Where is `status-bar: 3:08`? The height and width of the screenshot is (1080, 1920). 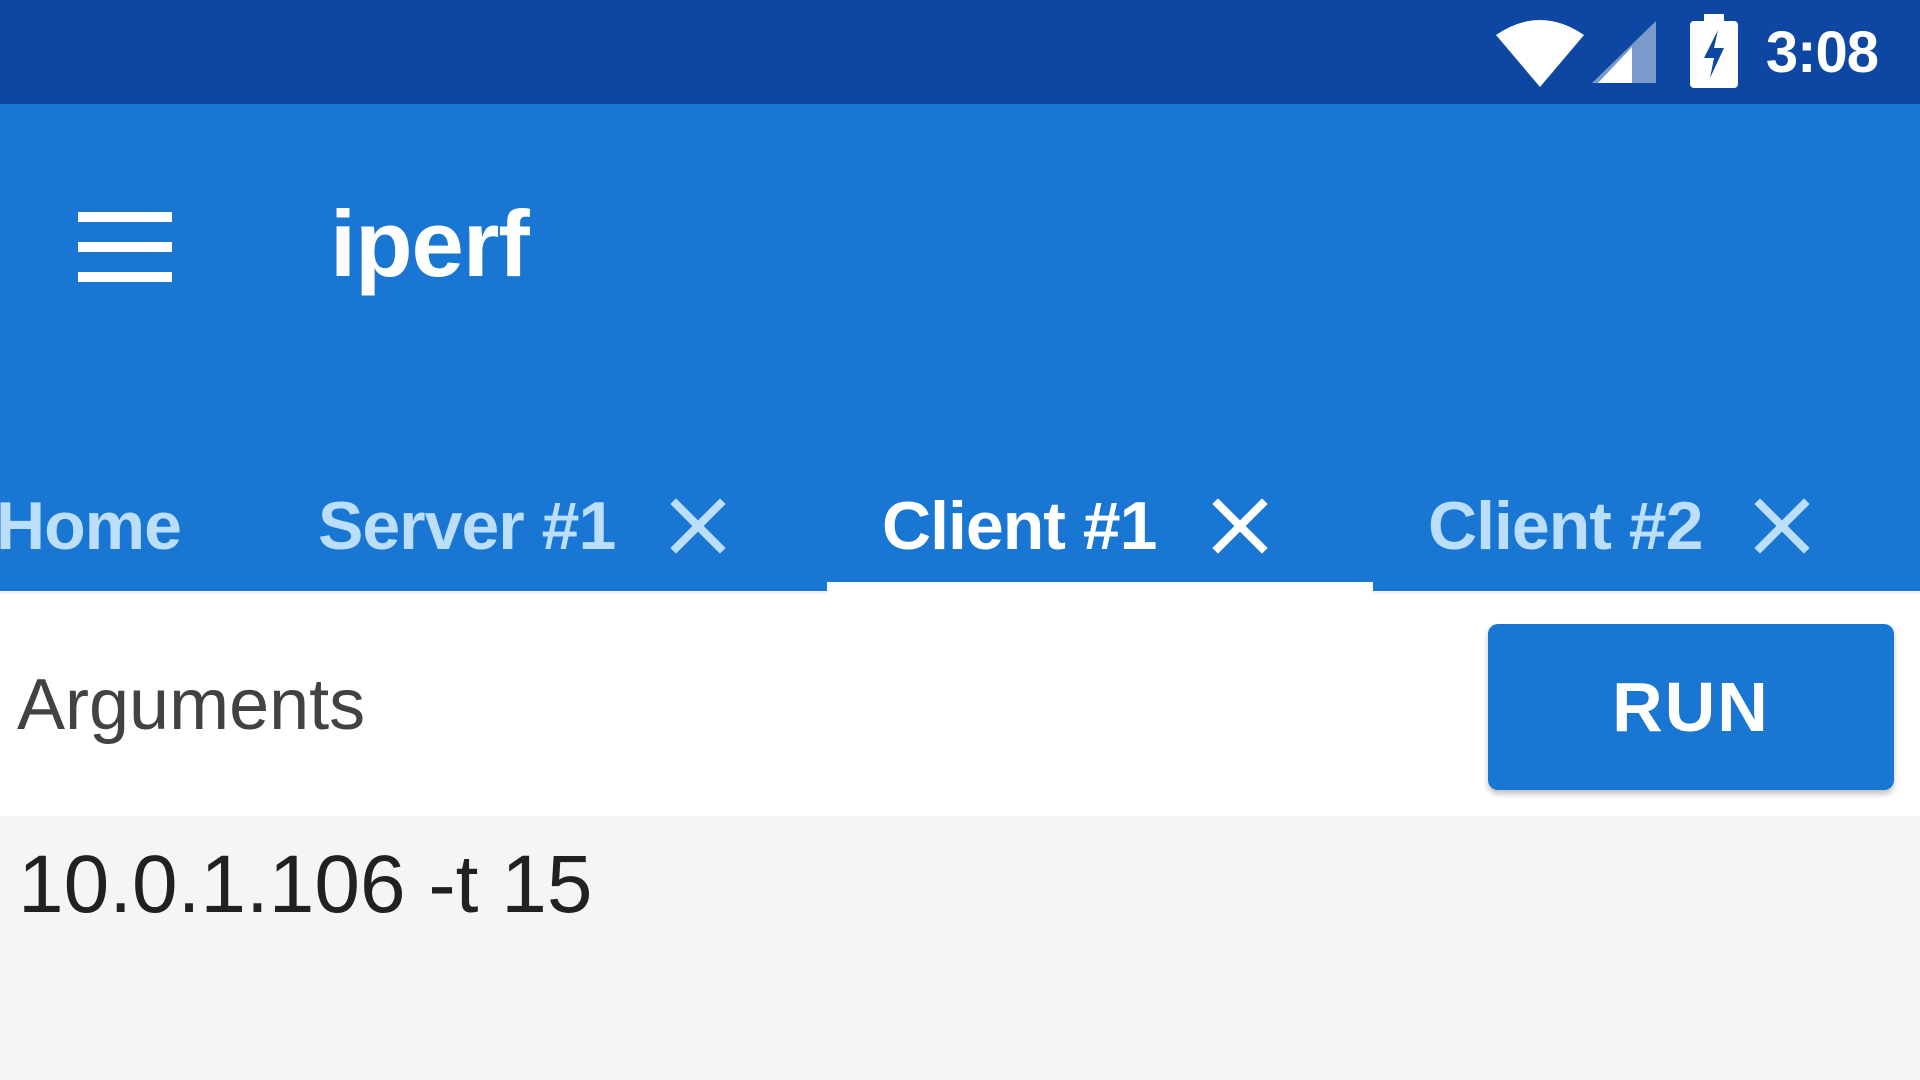 status-bar: 3:08 is located at coordinates (960, 52).